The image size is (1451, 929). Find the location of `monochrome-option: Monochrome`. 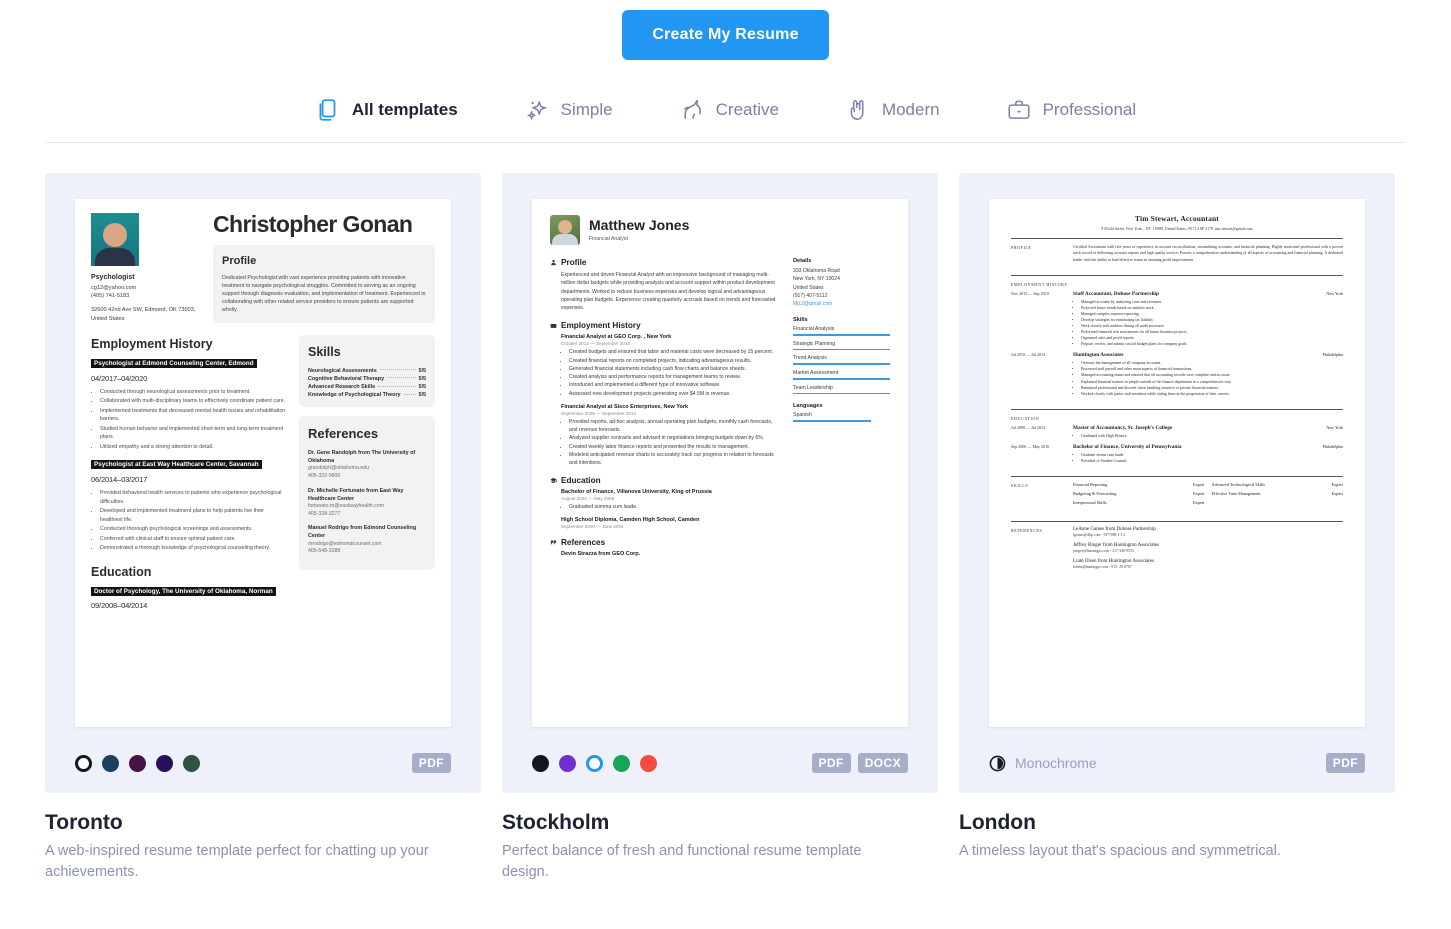

monochrome-option: Monochrome is located at coordinates (1043, 763).